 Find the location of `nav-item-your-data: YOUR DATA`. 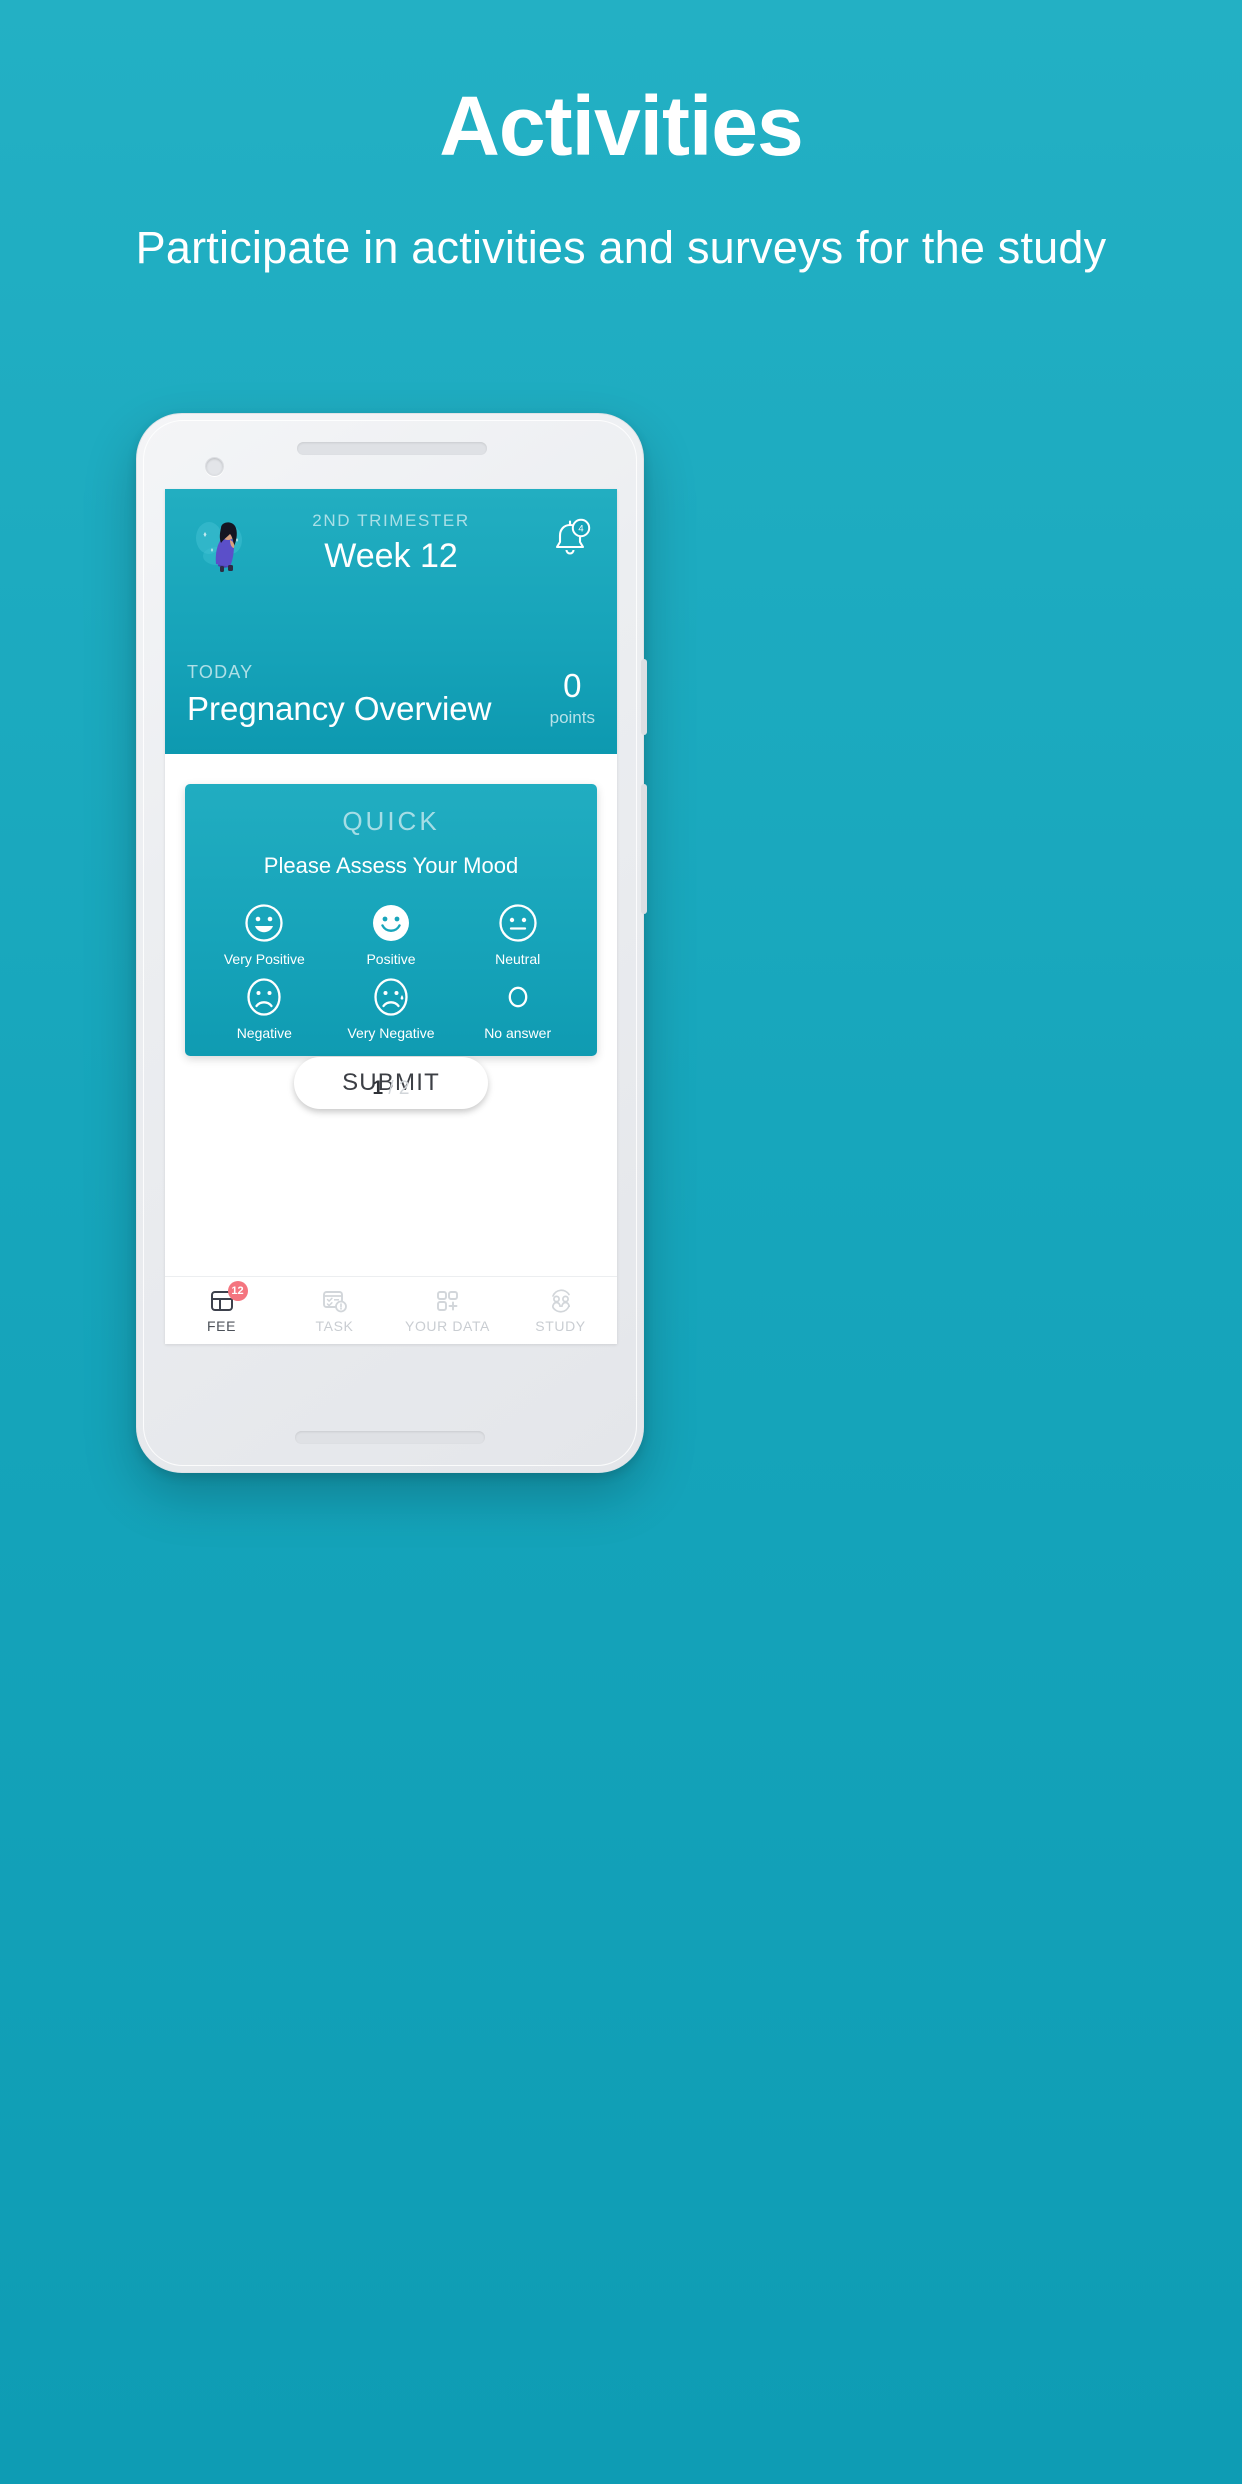

nav-item-your-data: YOUR DATA is located at coordinates (447, 1310).